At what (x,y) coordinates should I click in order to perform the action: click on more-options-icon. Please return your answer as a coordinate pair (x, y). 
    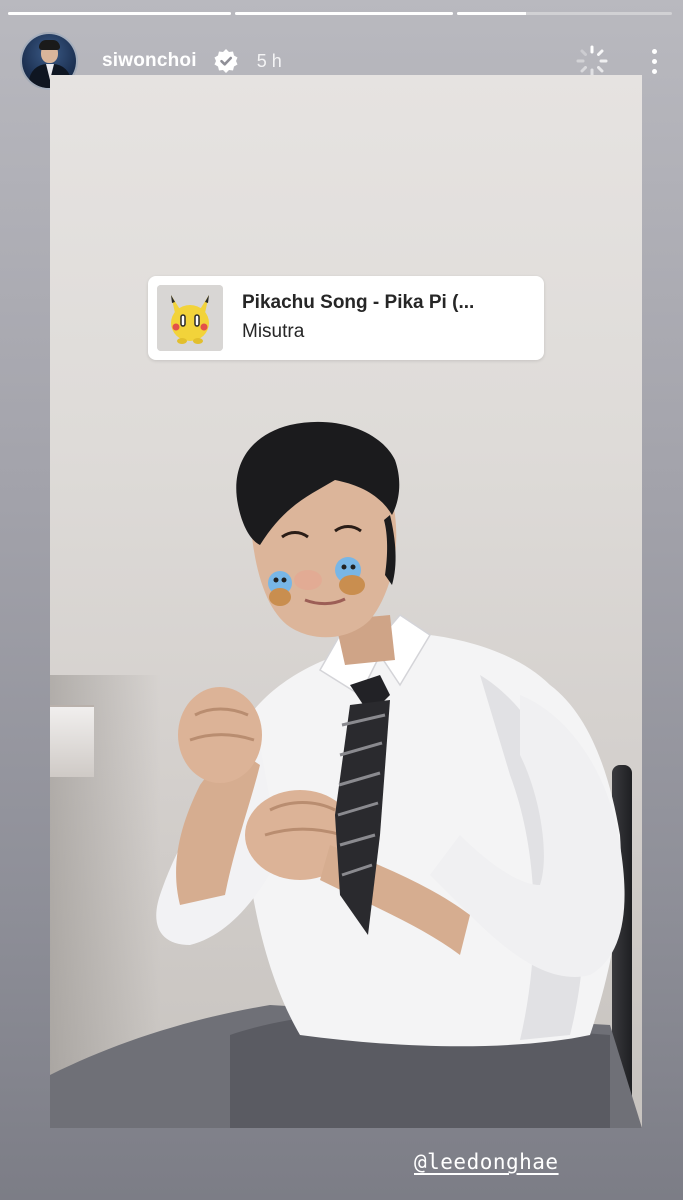
    Looking at the image, I should click on (654, 61).